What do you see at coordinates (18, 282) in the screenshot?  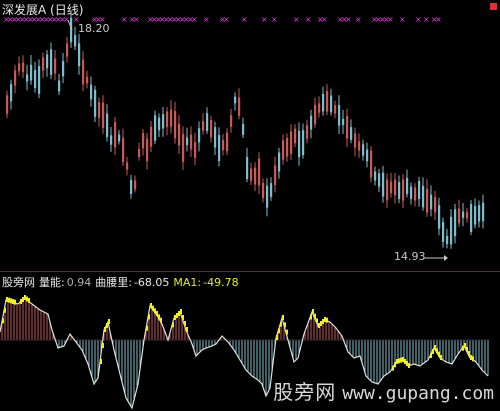 I see `indicator-name: 股旁网` at bounding box center [18, 282].